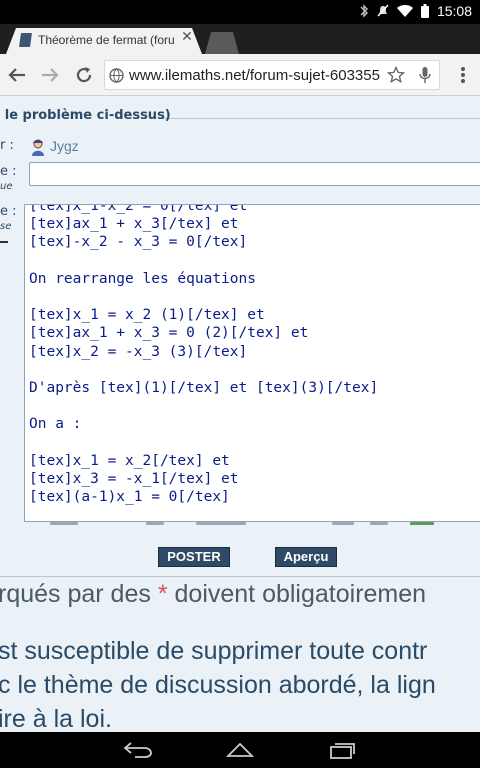 Image resolution: width=480 pixels, height=768 pixels. I want to click on user-avatar-icon, so click(38, 148).